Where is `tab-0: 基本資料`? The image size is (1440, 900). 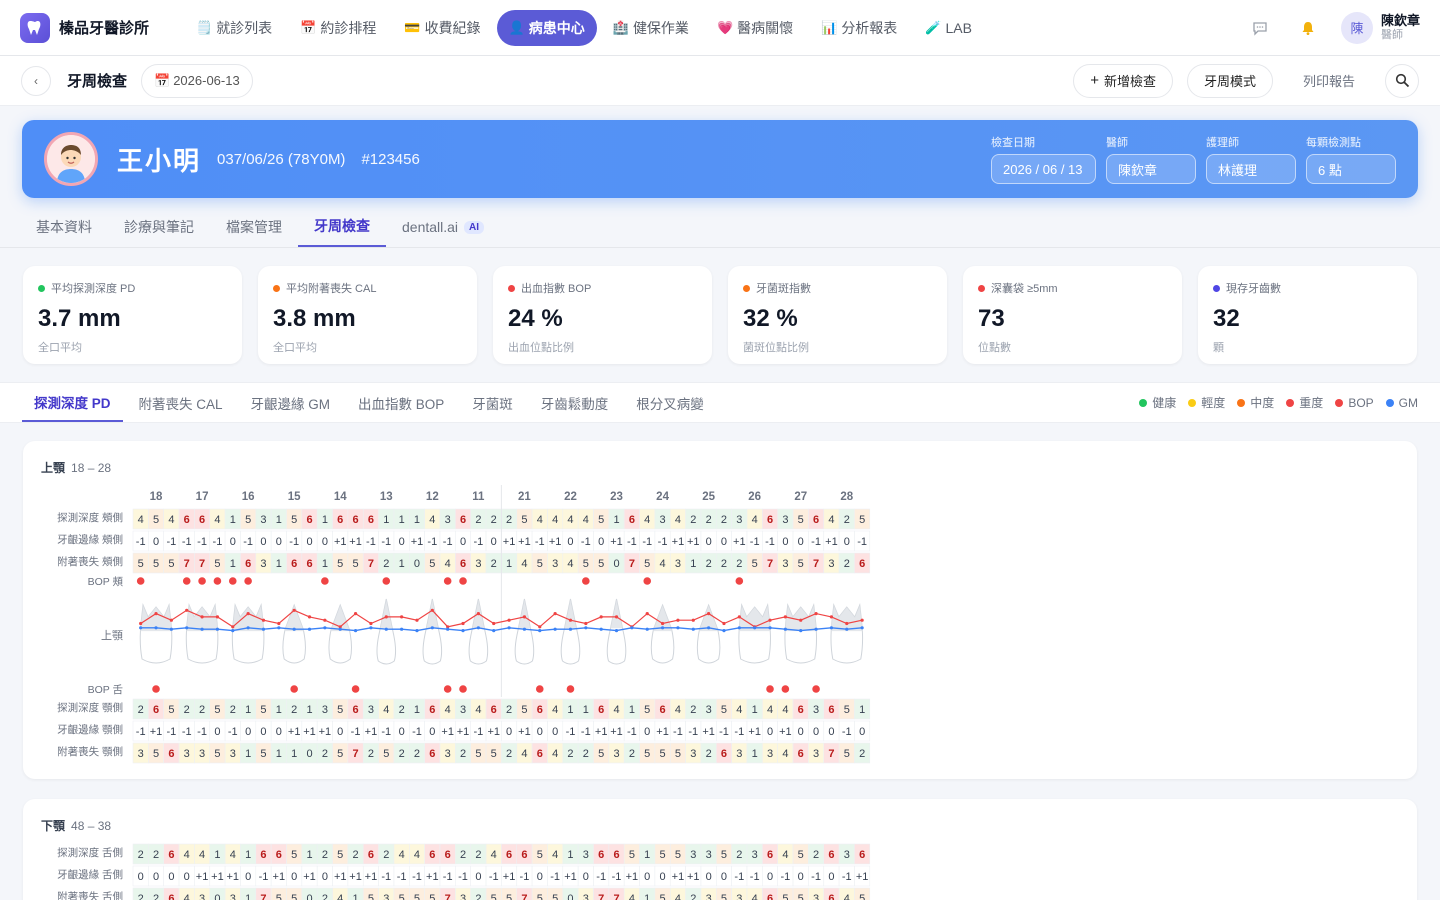 tab-0: 基本資料 is located at coordinates (64, 227).